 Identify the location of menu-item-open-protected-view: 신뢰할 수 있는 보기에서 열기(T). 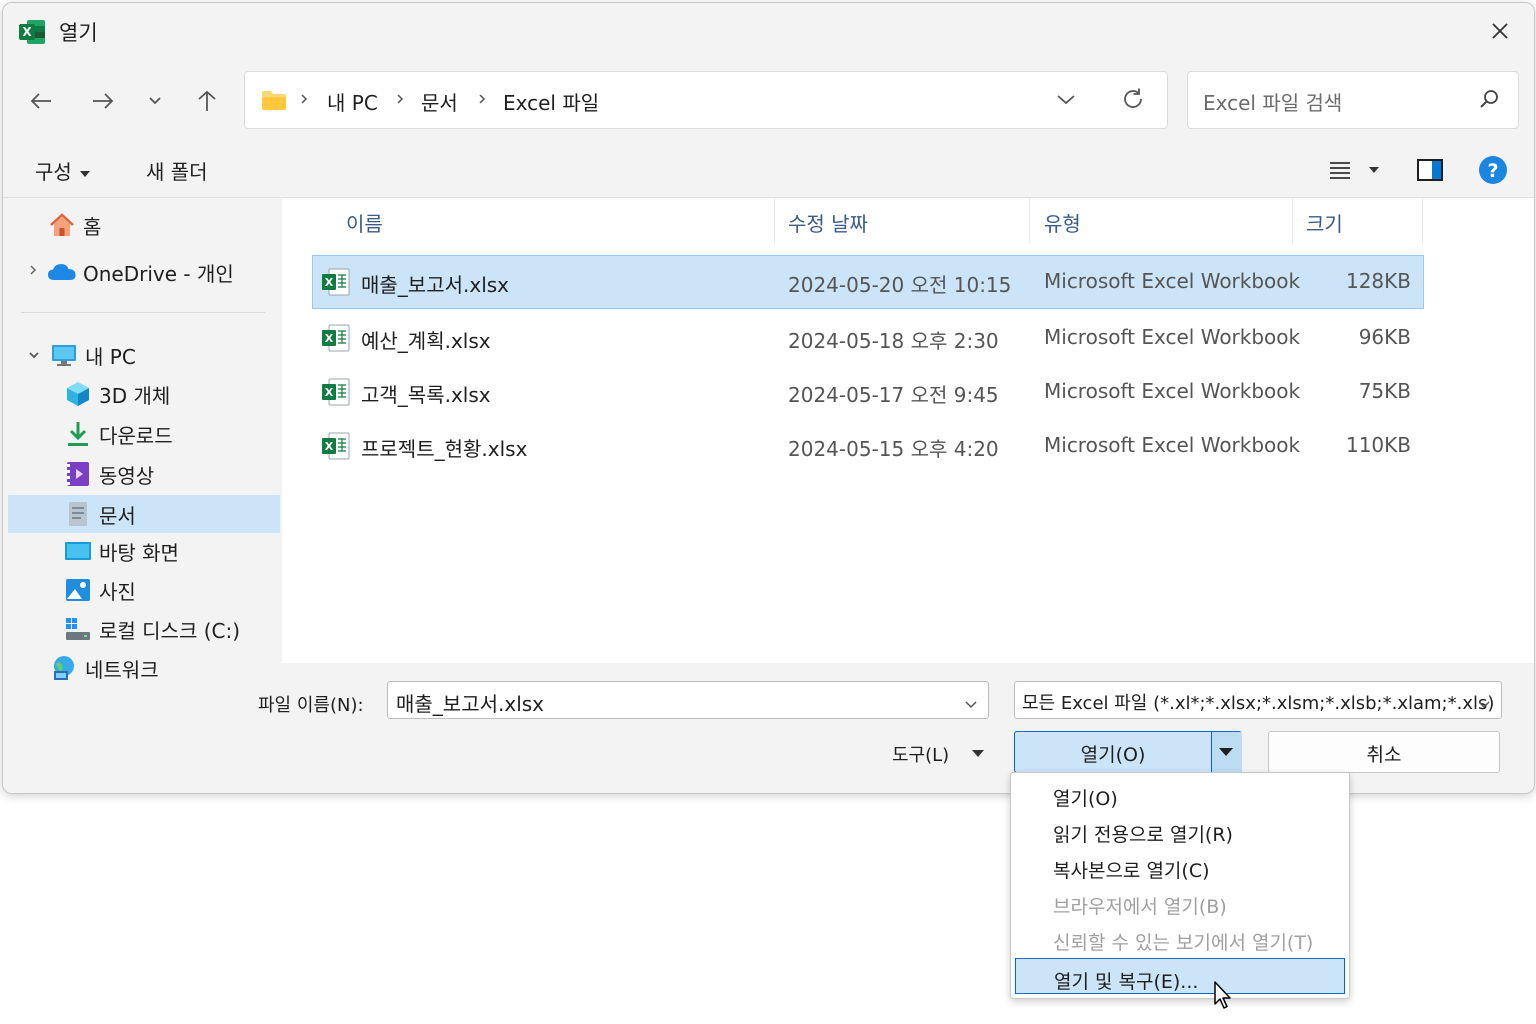
(1180, 938).